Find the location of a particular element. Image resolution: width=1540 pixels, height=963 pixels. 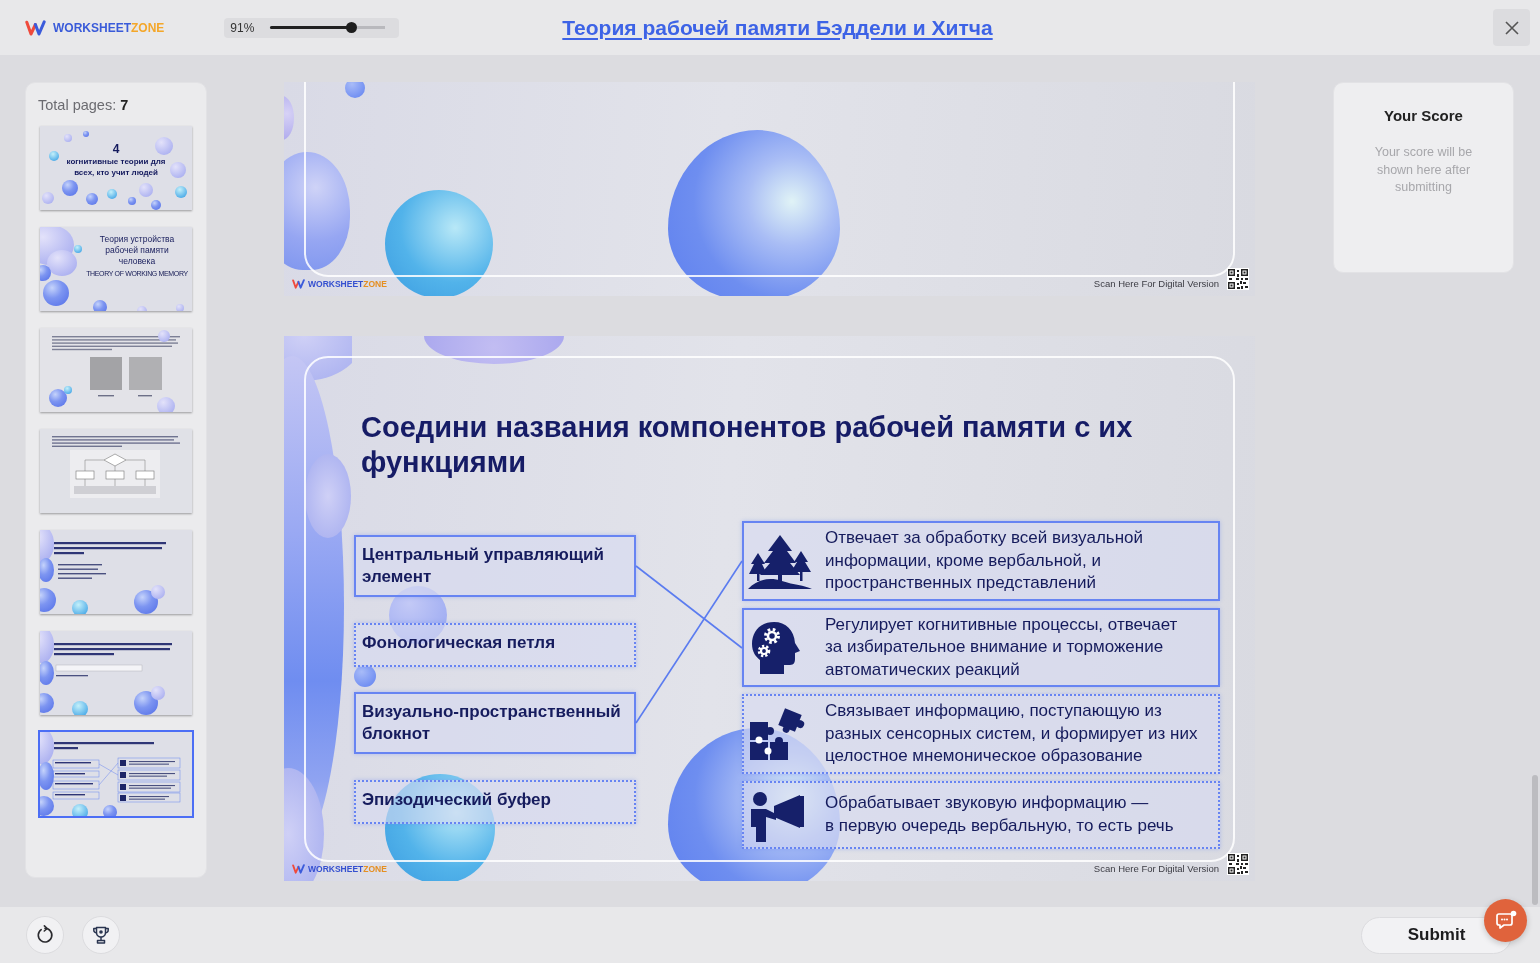

scrollbar-thumb is located at coordinates (1535, 840).